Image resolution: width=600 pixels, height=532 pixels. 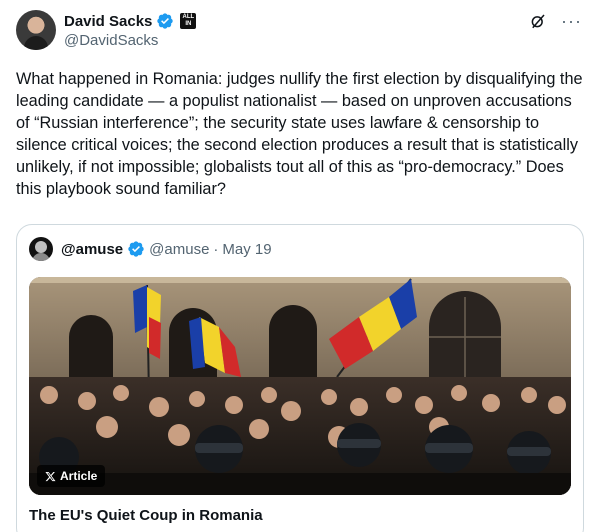 I want to click on author-name-row: David Sacks ALL IN, so click(x=130, y=21).